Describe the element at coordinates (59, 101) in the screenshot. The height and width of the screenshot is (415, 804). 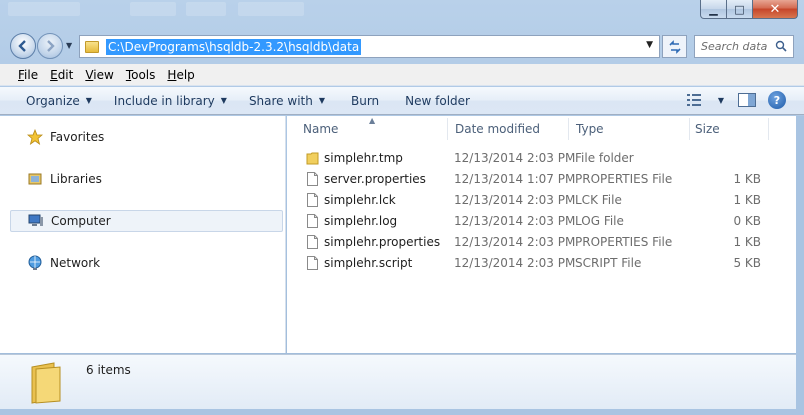
I see `organize-button: Organize ▼` at that location.